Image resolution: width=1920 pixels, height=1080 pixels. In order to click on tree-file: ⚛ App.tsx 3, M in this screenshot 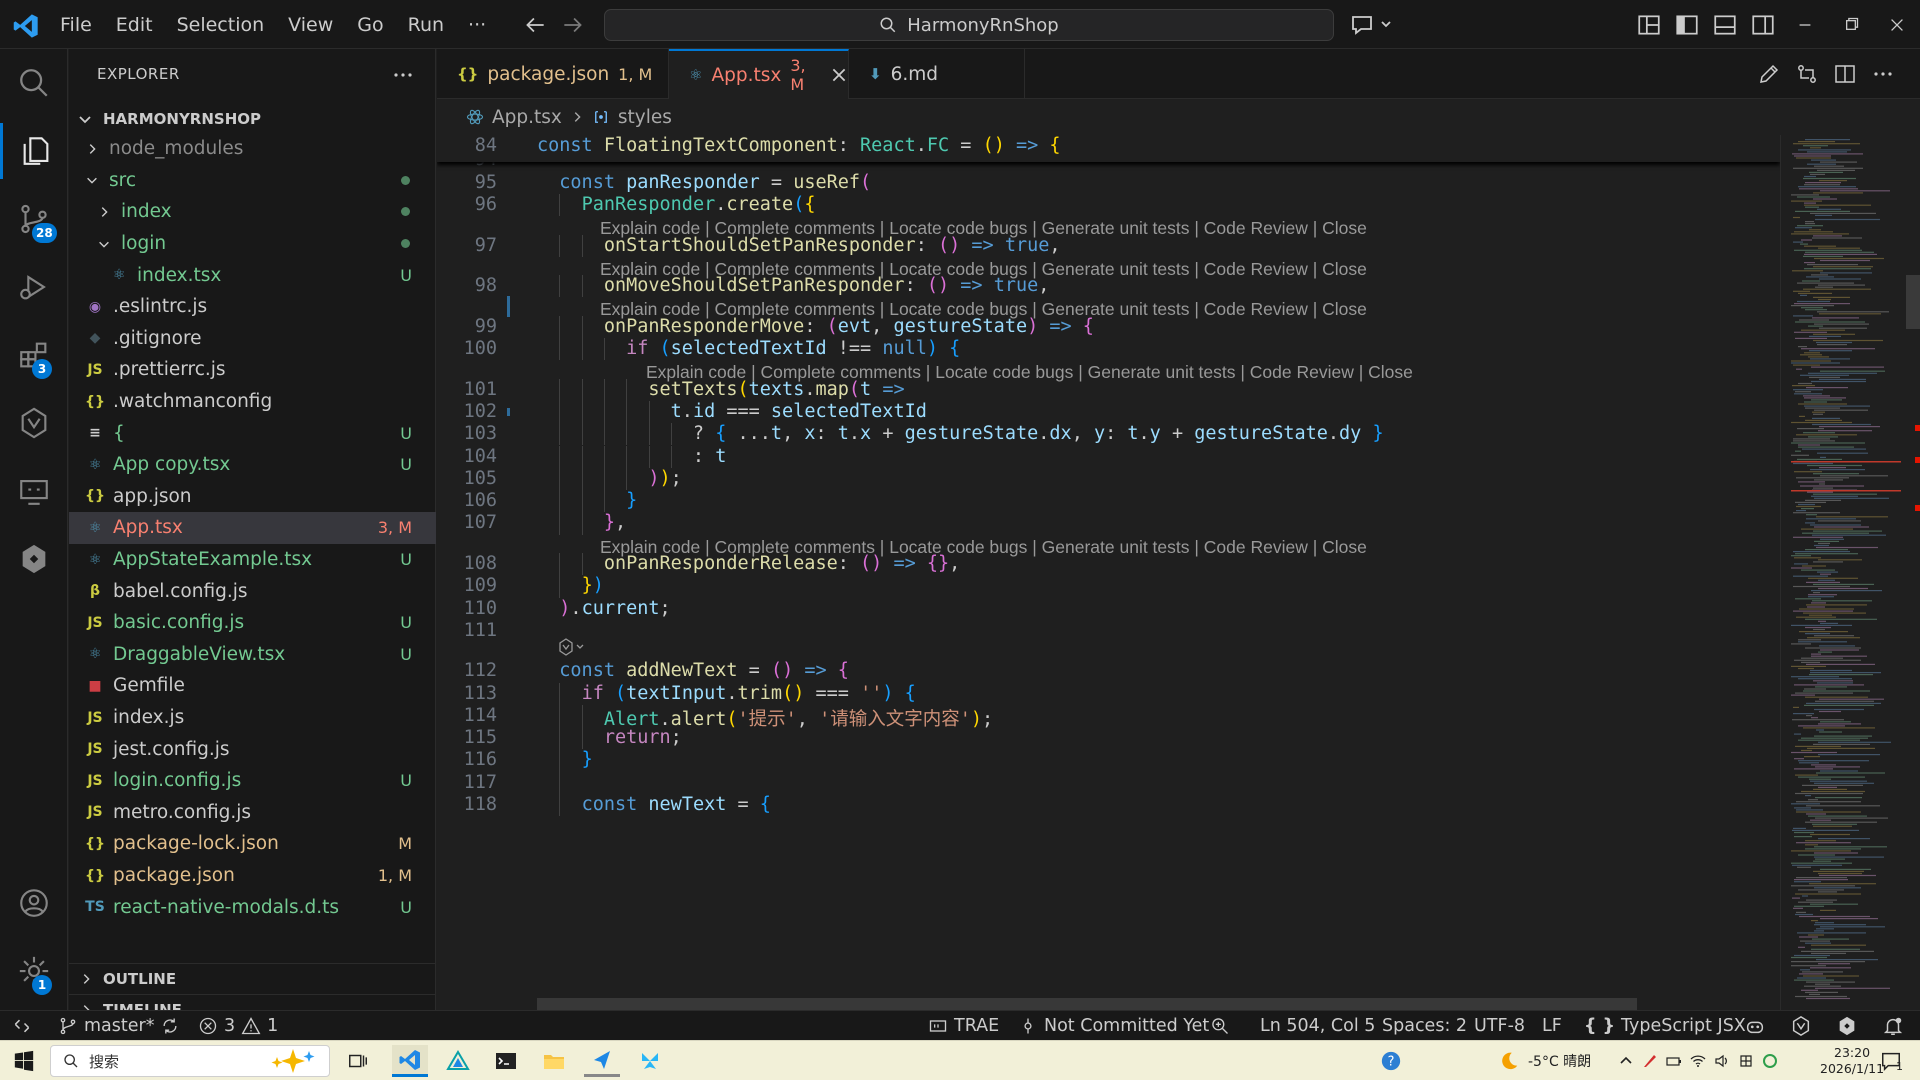, I will do `click(252, 528)`.